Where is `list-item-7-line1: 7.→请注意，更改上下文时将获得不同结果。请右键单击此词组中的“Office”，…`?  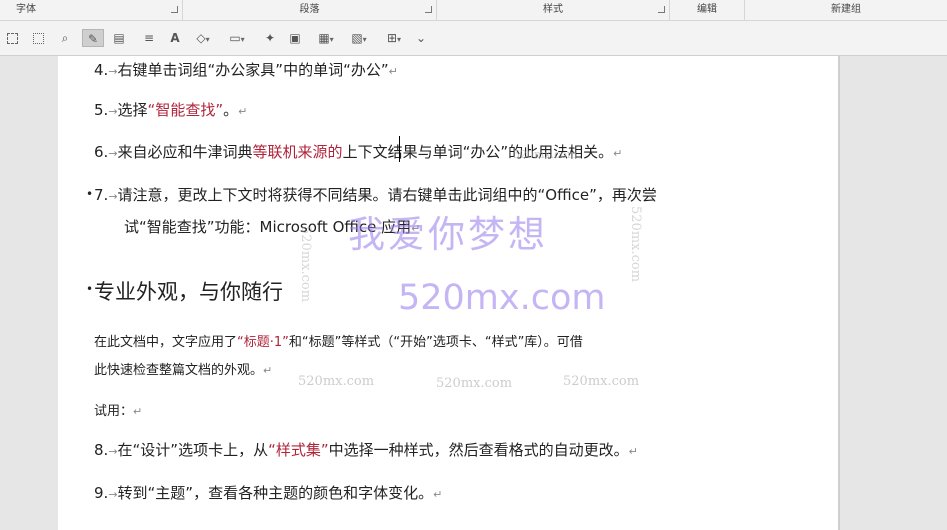
list-item-7-line1: 7.→请注意，更改上下文时将获得不同结果。请右键单击此词组中的“Office”，… is located at coordinates (375, 194).